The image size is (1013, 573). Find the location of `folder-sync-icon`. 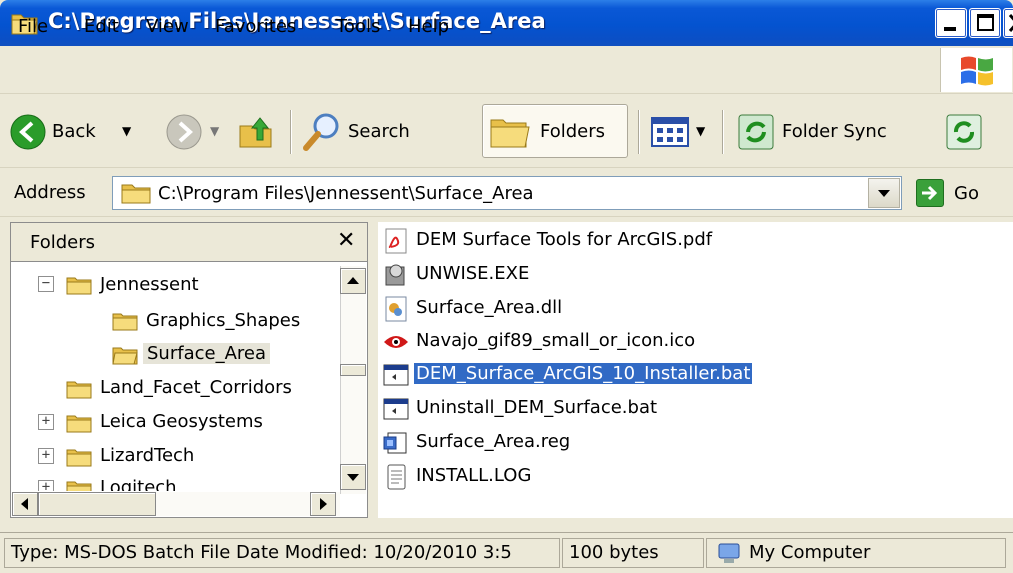

folder-sync-icon is located at coordinates (756, 132).